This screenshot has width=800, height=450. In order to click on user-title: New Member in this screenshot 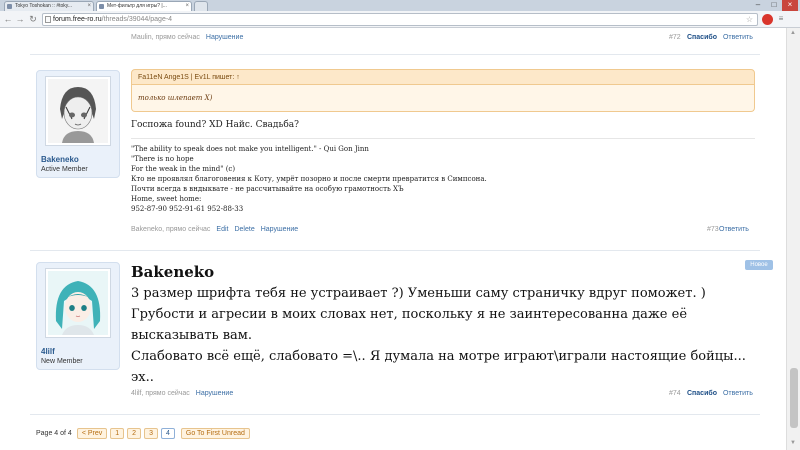, I will do `click(62, 361)`.